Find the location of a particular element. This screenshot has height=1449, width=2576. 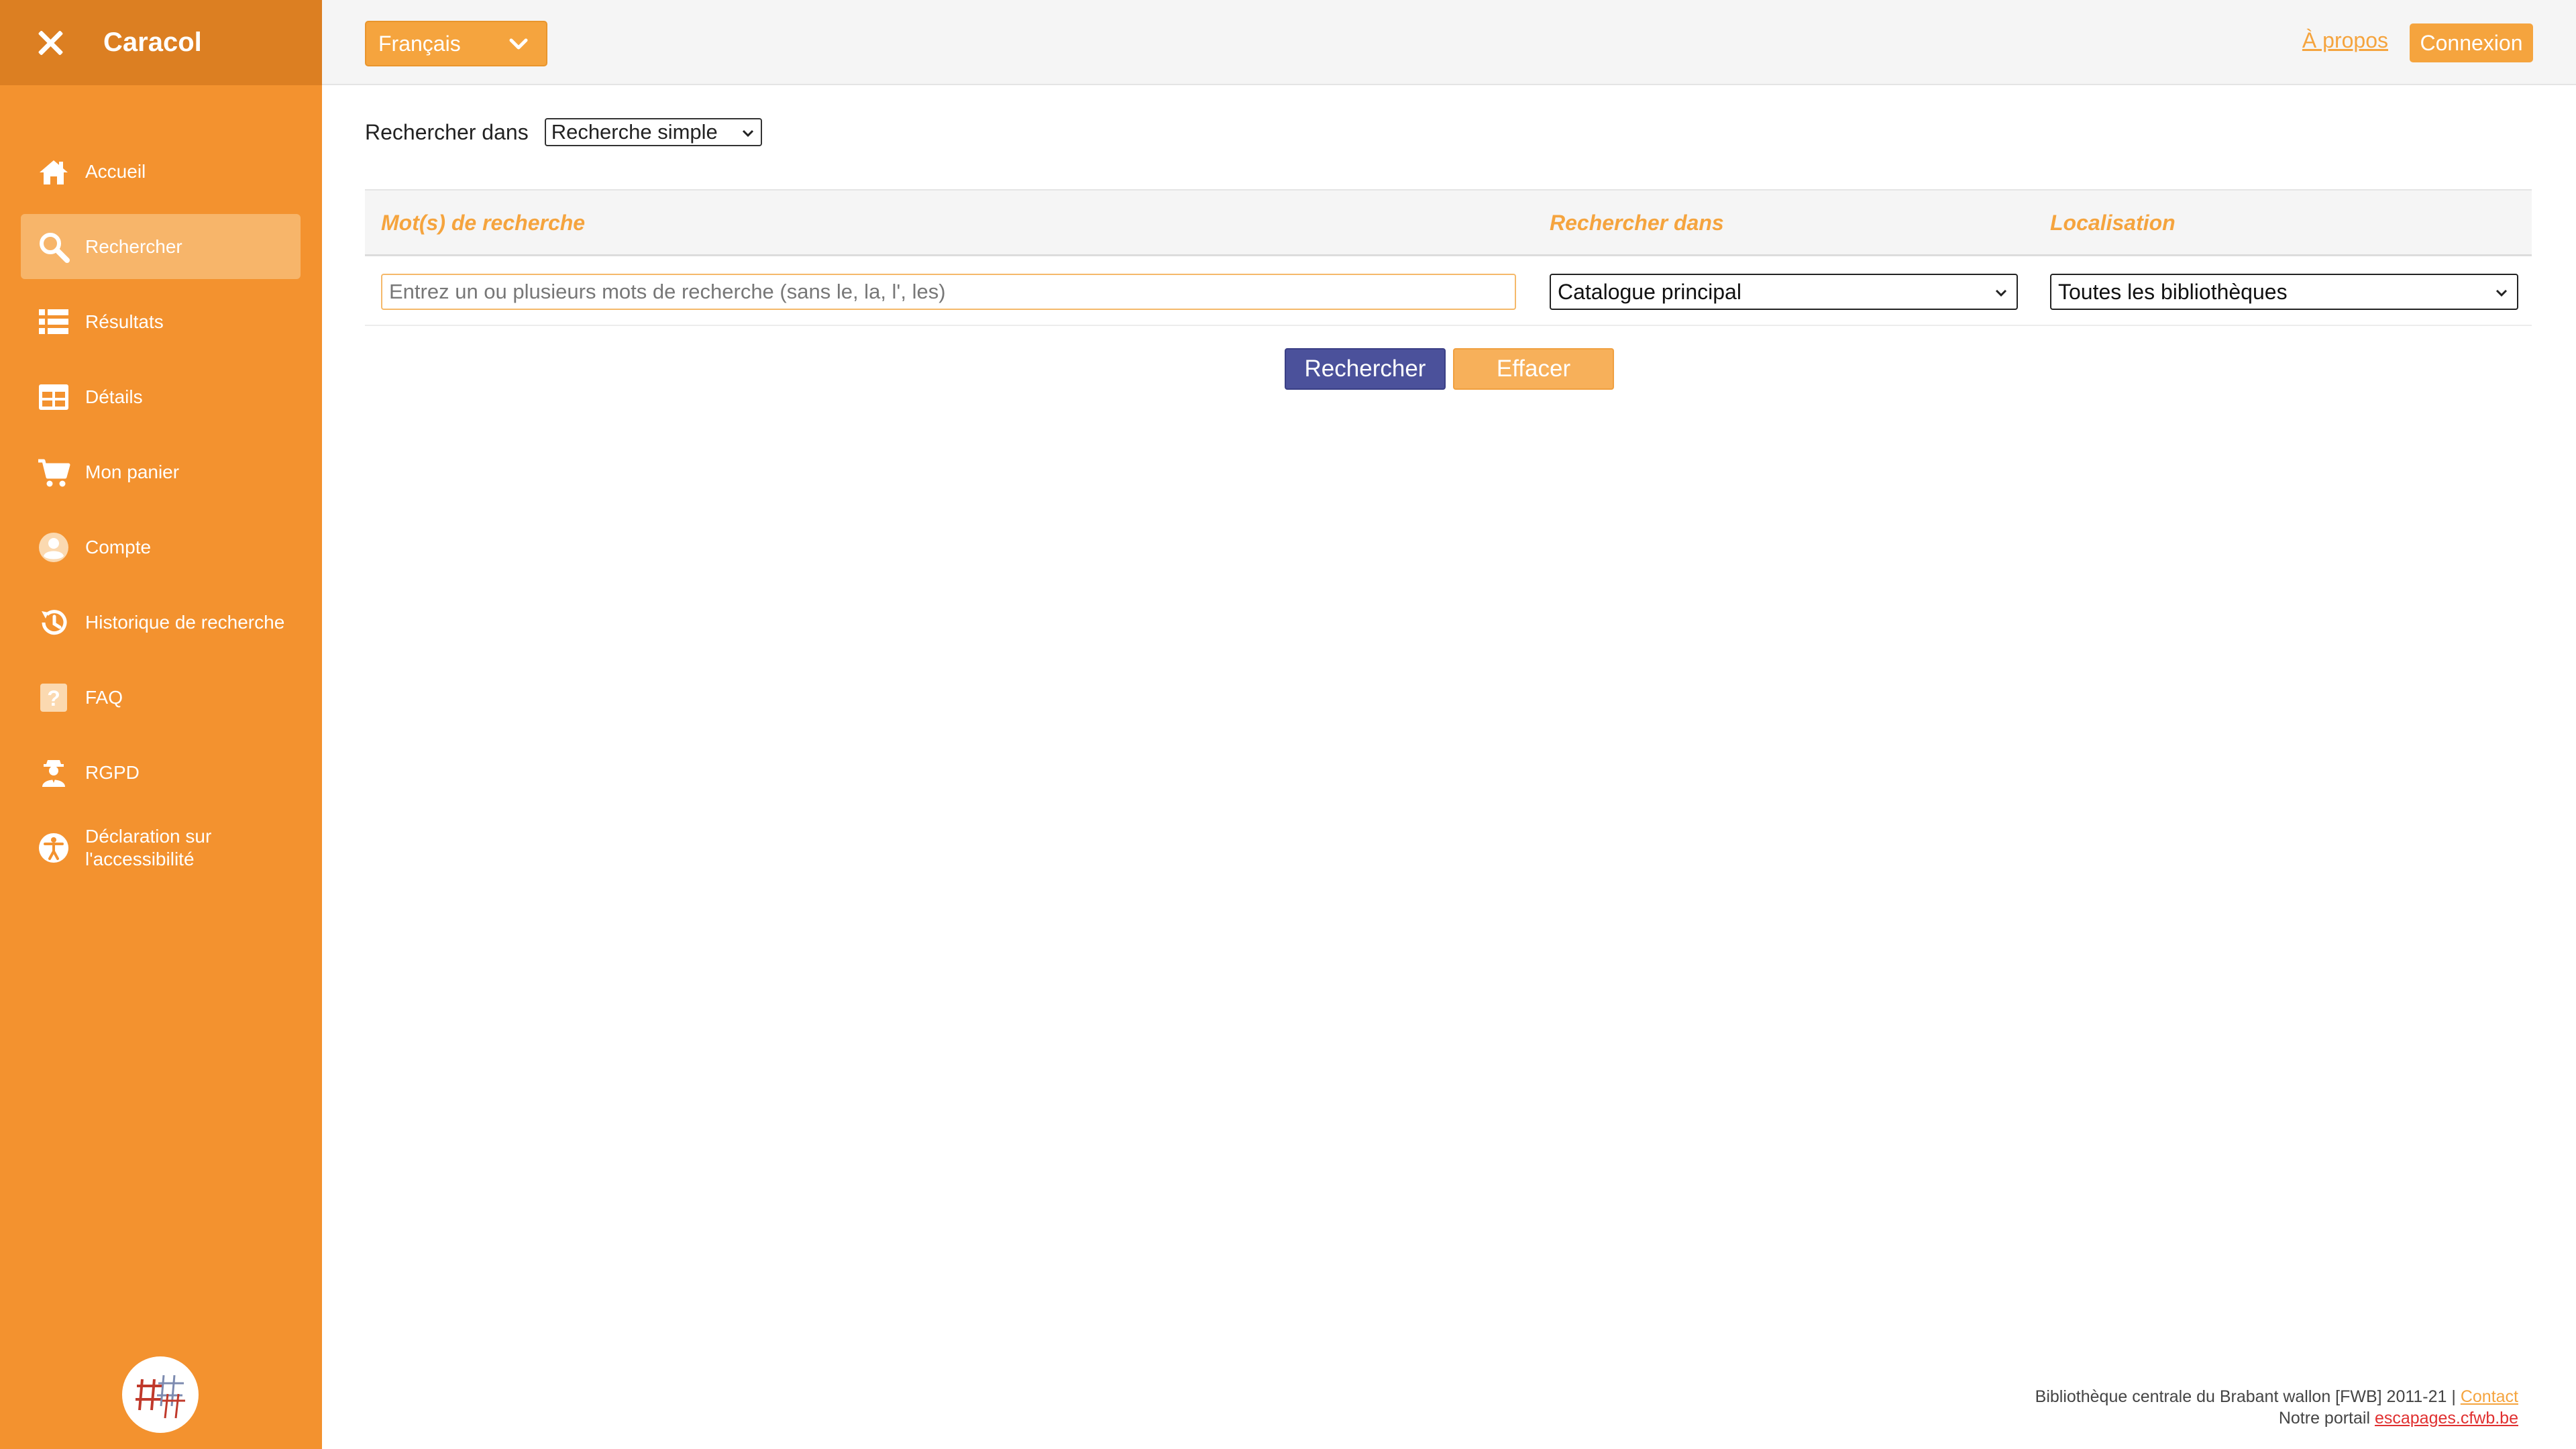

sidebar-item-label: Déclaration sur l'accessibilité is located at coordinates (148, 847).